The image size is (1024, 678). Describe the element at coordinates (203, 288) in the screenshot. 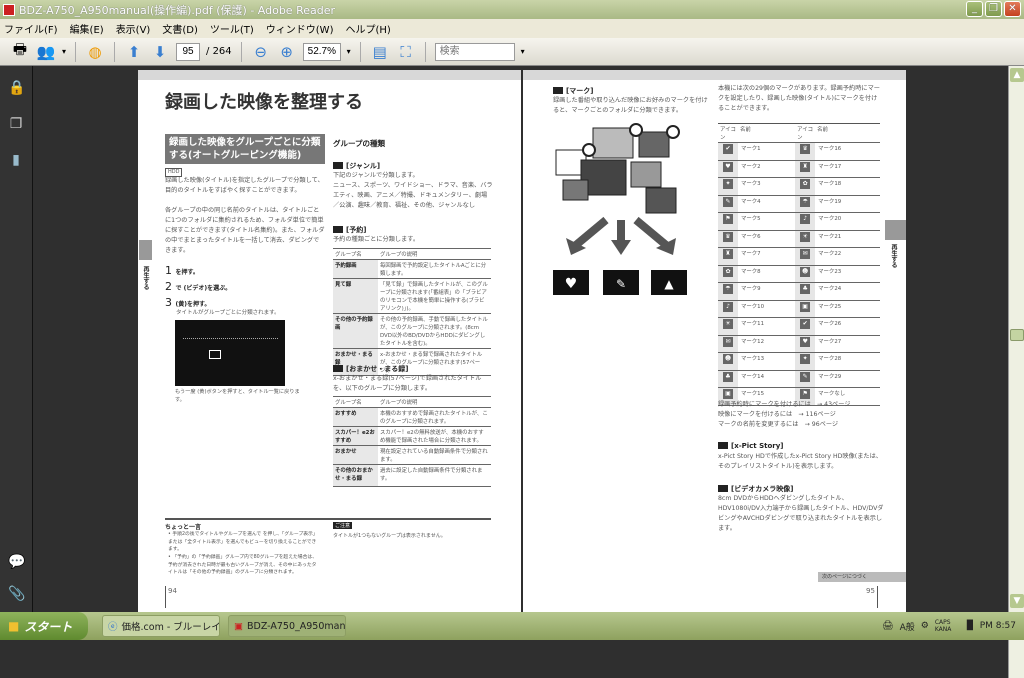

I see `step-text: で (ビデオ)を選ぶ。` at that location.